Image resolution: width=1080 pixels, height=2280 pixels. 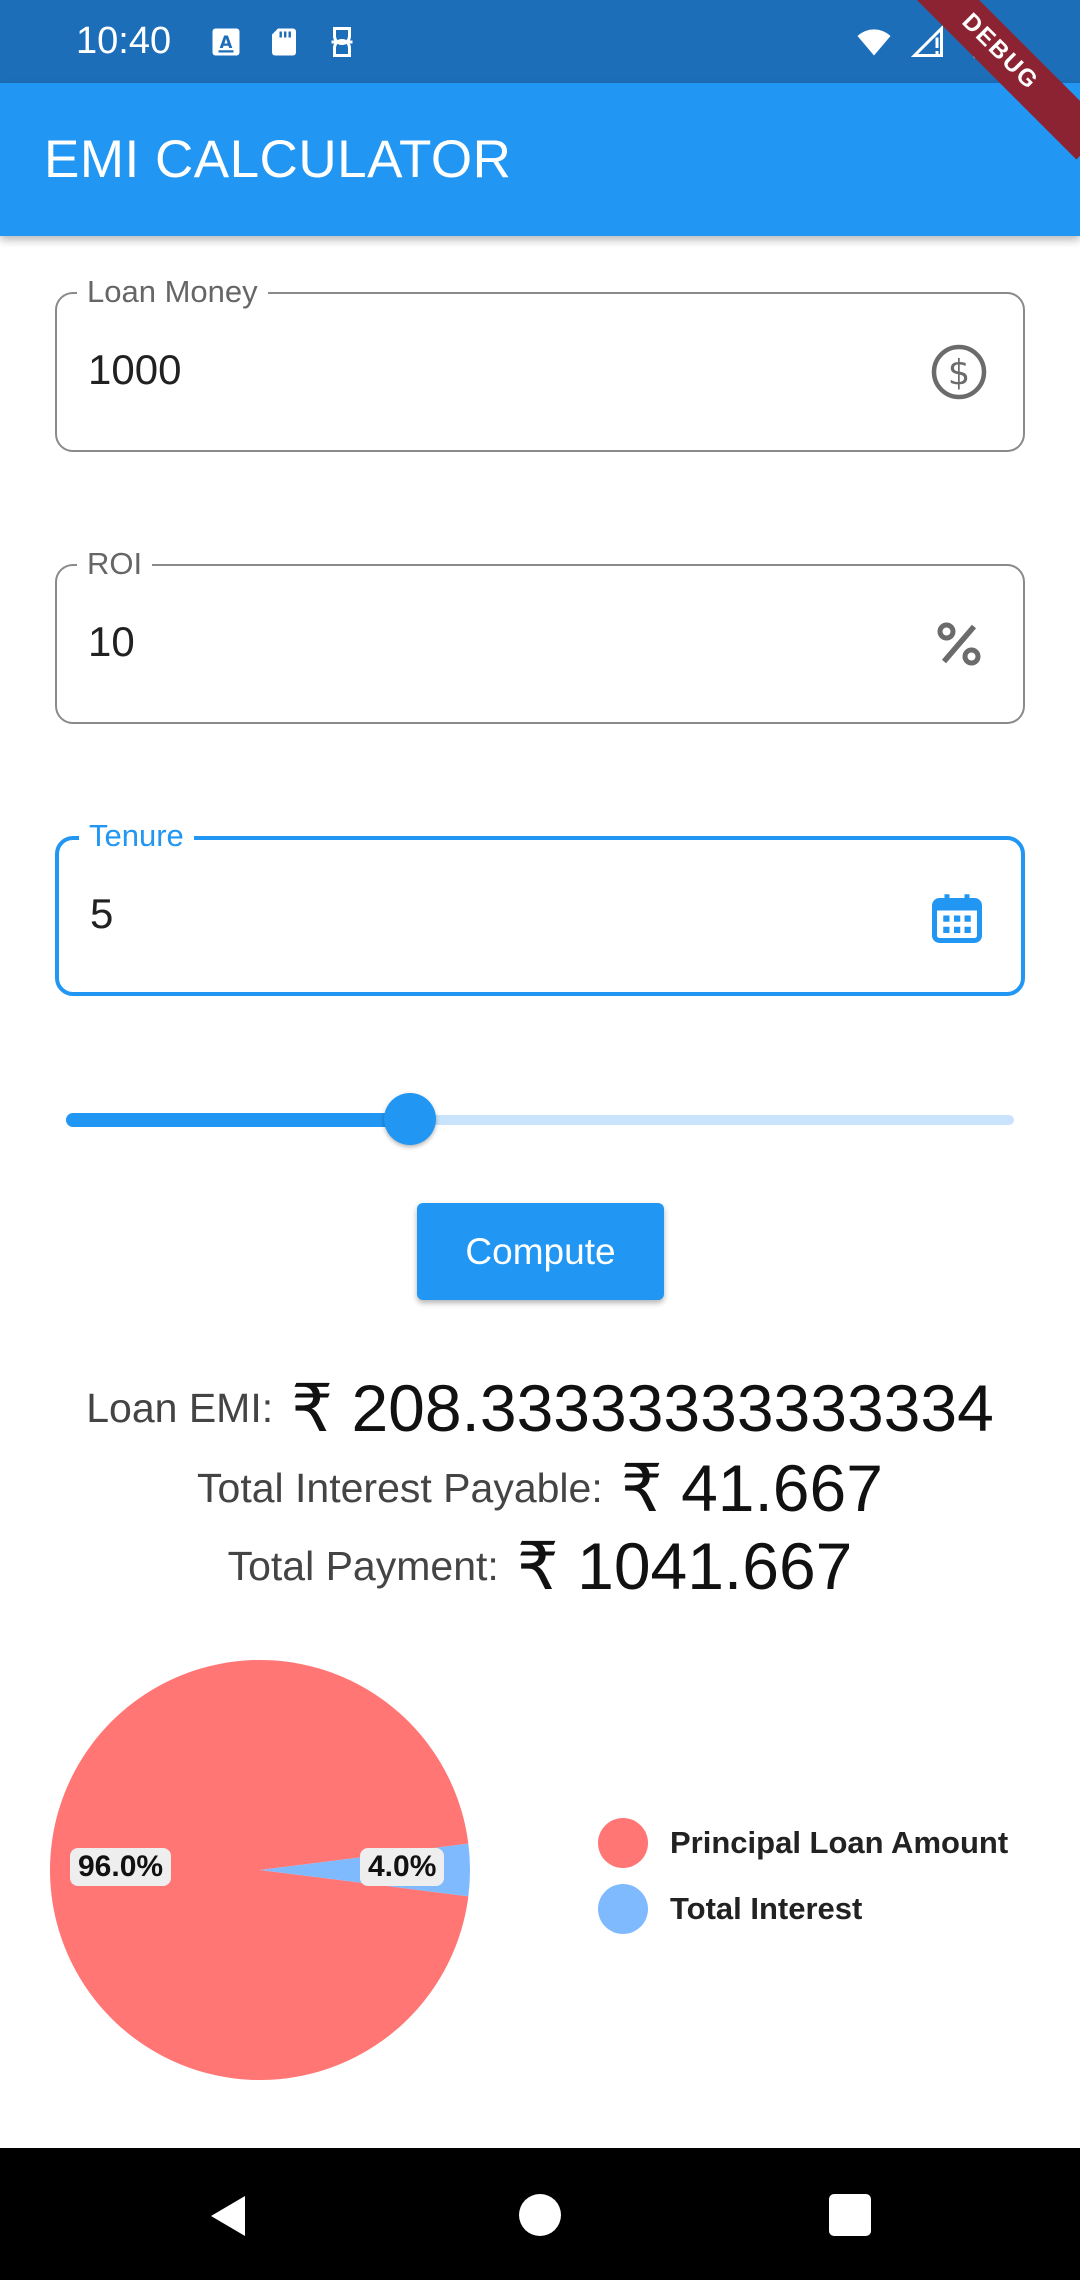 I want to click on loan-emi-label: Loan EMI:, so click(x=180, y=1408).